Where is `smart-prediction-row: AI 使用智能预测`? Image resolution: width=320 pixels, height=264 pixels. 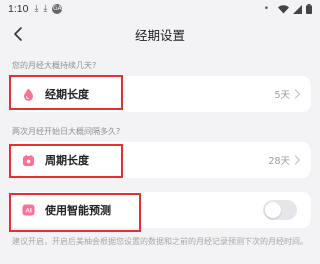
smart-prediction-row: AI 使用智能预测 is located at coordinates (160, 210).